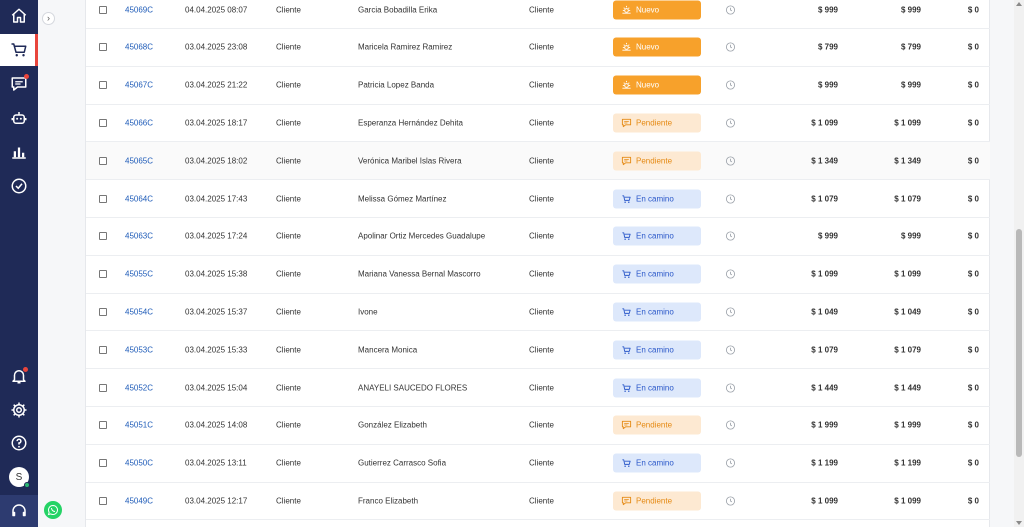 The width and height of the screenshot is (1024, 527). I want to click on delivery-icon, so click(626, 312).